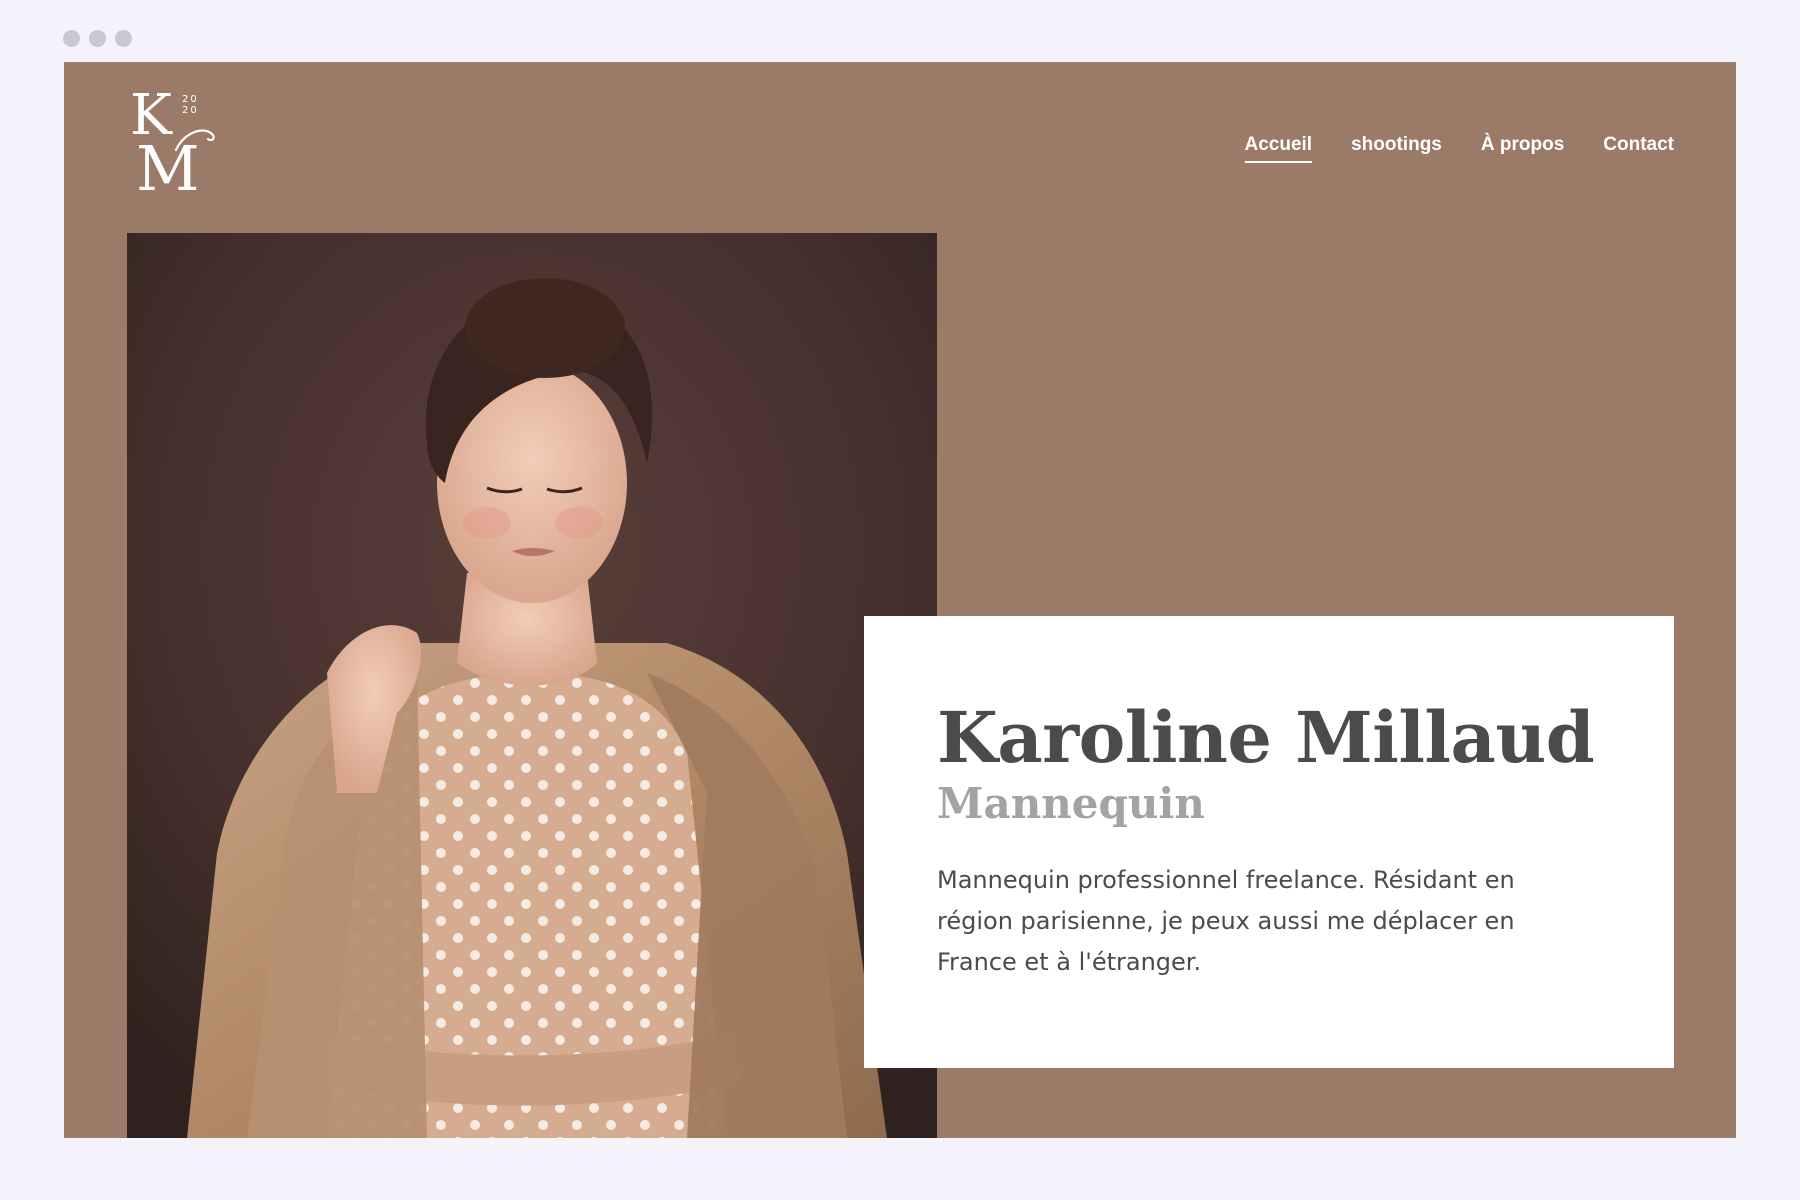  I want to click on window-controls, so click(97, 38).